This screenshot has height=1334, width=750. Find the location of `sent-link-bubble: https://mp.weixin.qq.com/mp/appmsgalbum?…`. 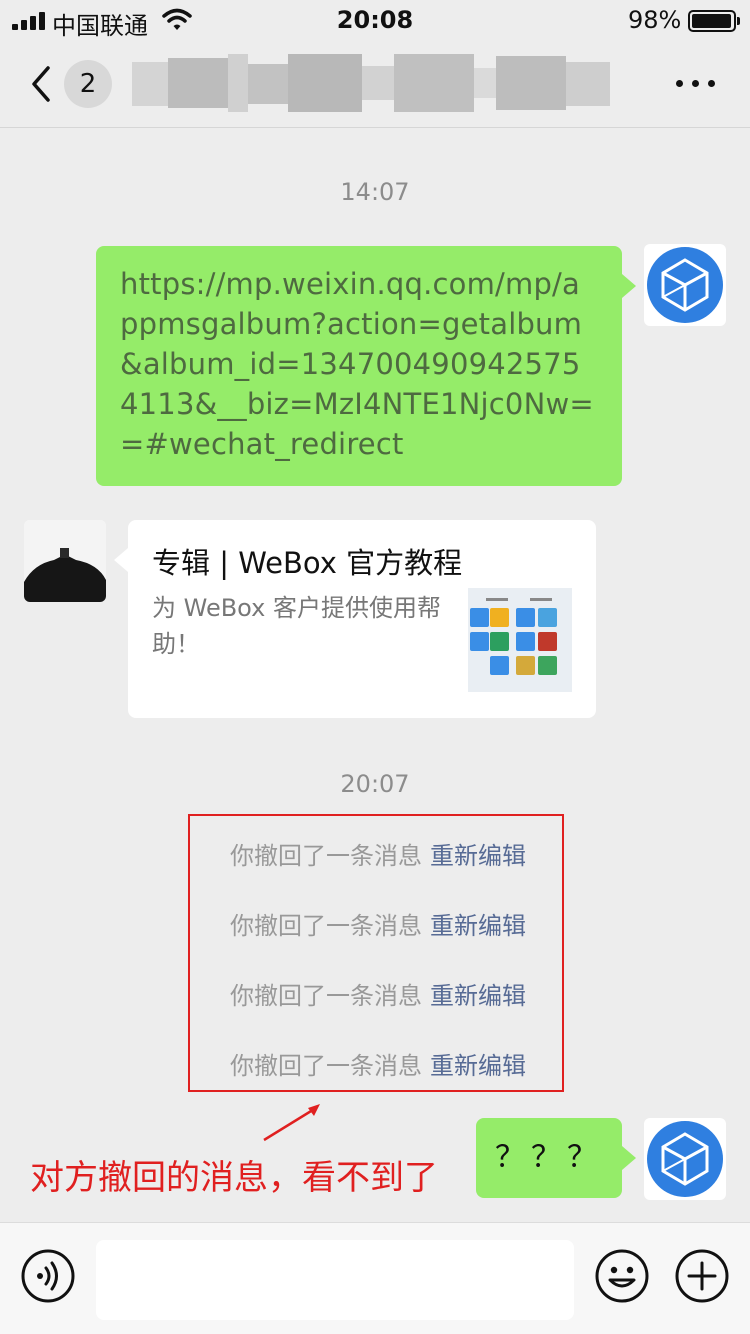

sent-link-bubble: https://mp.weixin.qq.com/mp/appmsgalbum?… is located at coordinates (366, 366).